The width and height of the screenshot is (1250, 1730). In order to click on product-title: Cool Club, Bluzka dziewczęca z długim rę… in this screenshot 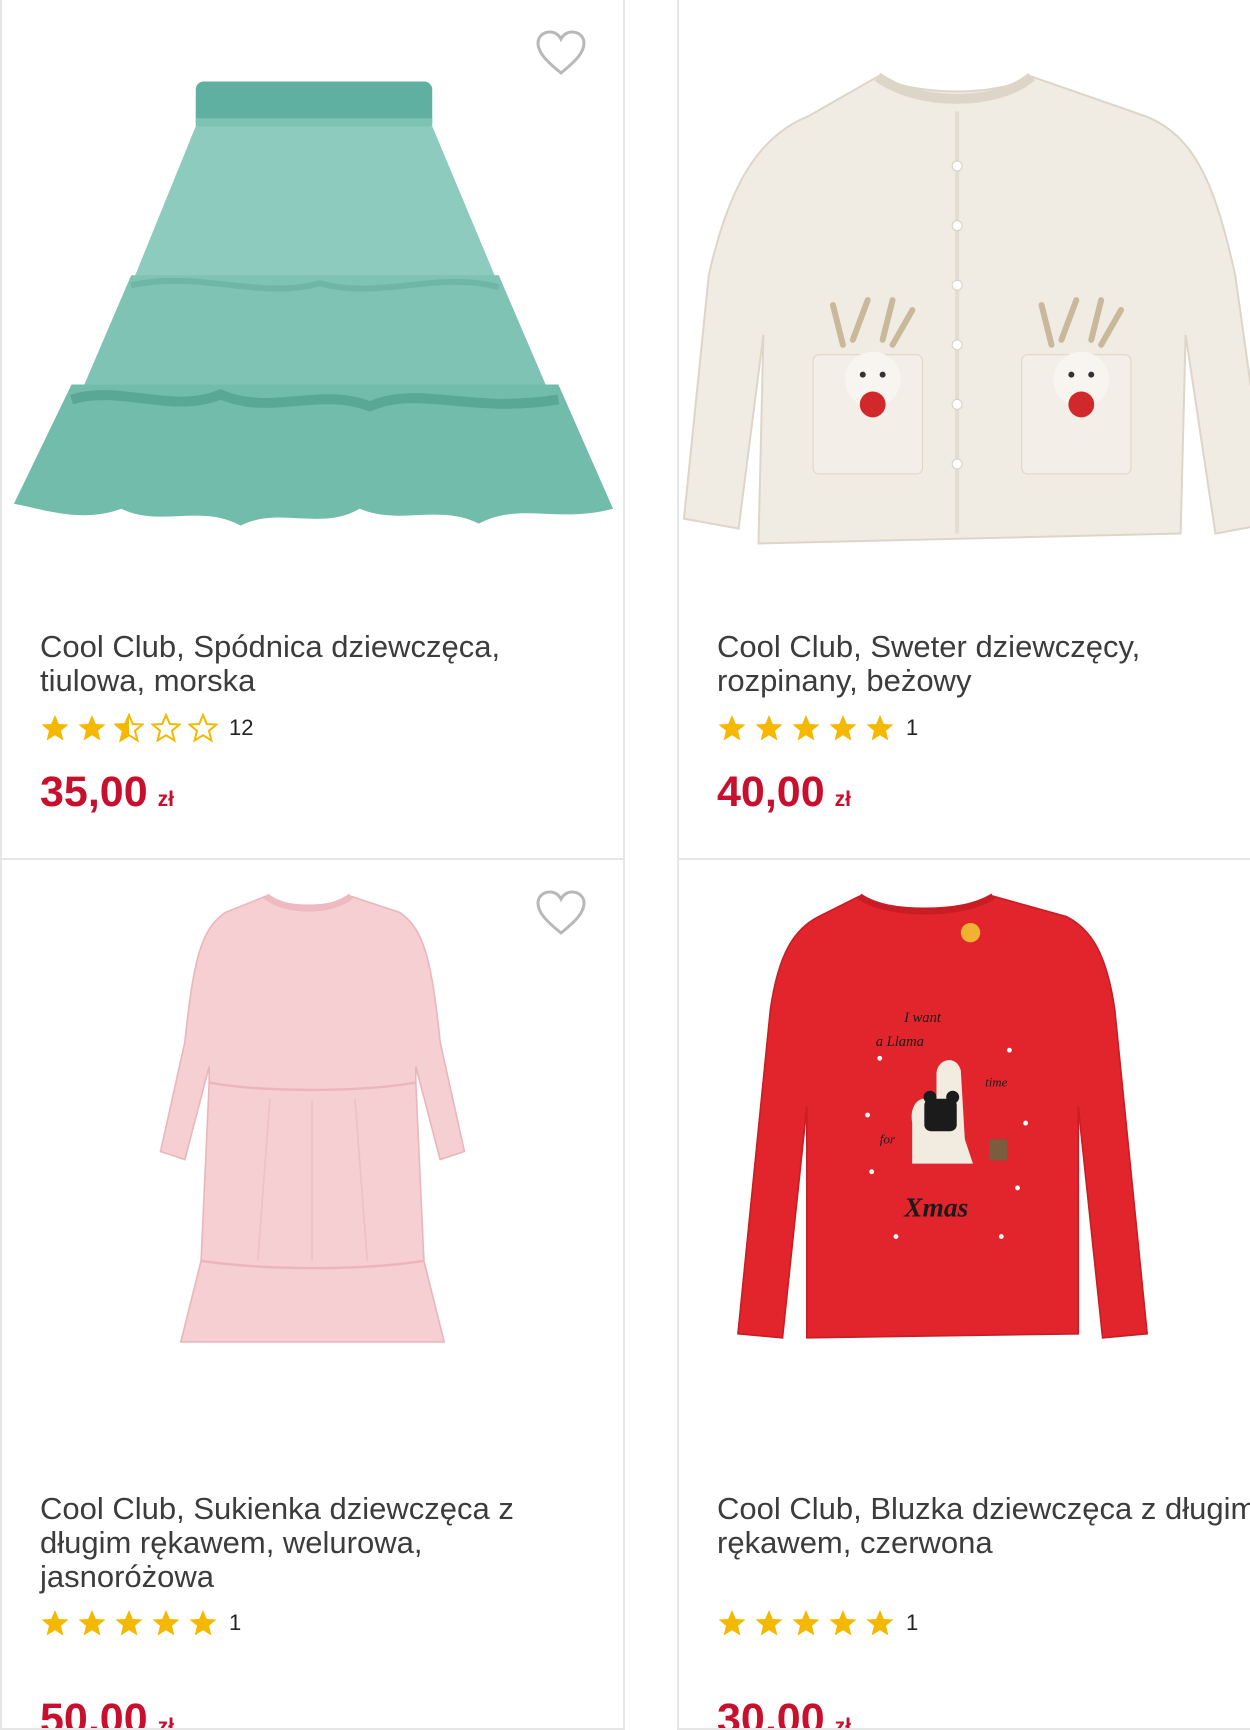, I will do `click(983, 1526)`.